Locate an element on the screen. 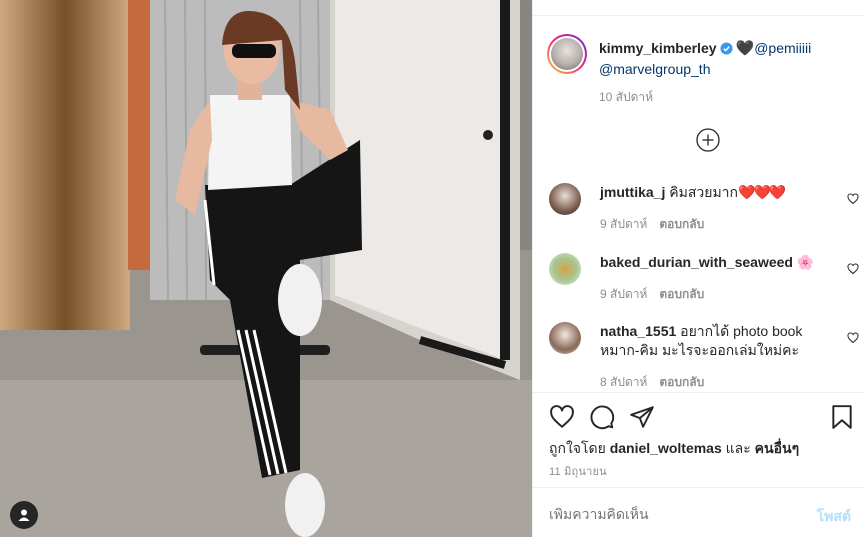  author-avatar is located at coordinates (567, 54).